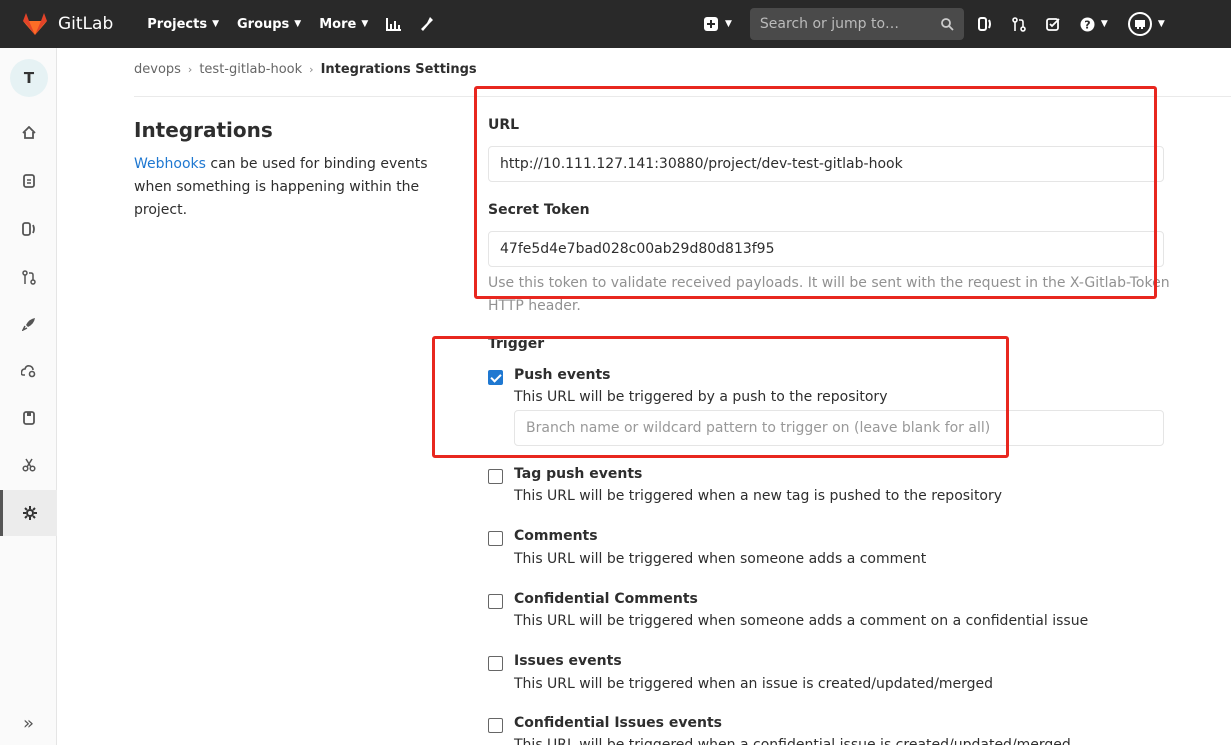 This screenshot has width=1231, height=745. I want to click on plus-square-icon, so click(711, 24).